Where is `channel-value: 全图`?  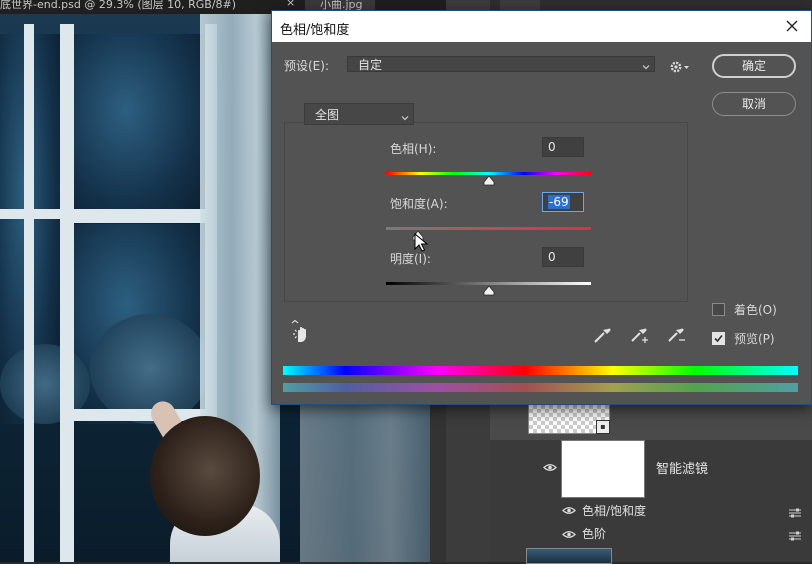 channel-value: 全图 is located at coordinates (327, 115).